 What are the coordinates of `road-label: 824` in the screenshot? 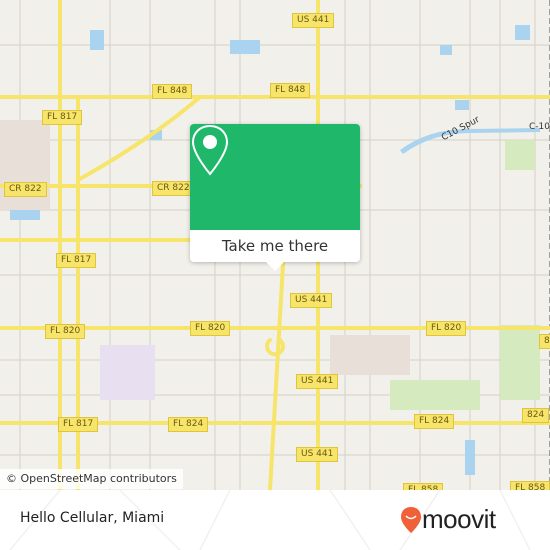 It's located at (536, 415).